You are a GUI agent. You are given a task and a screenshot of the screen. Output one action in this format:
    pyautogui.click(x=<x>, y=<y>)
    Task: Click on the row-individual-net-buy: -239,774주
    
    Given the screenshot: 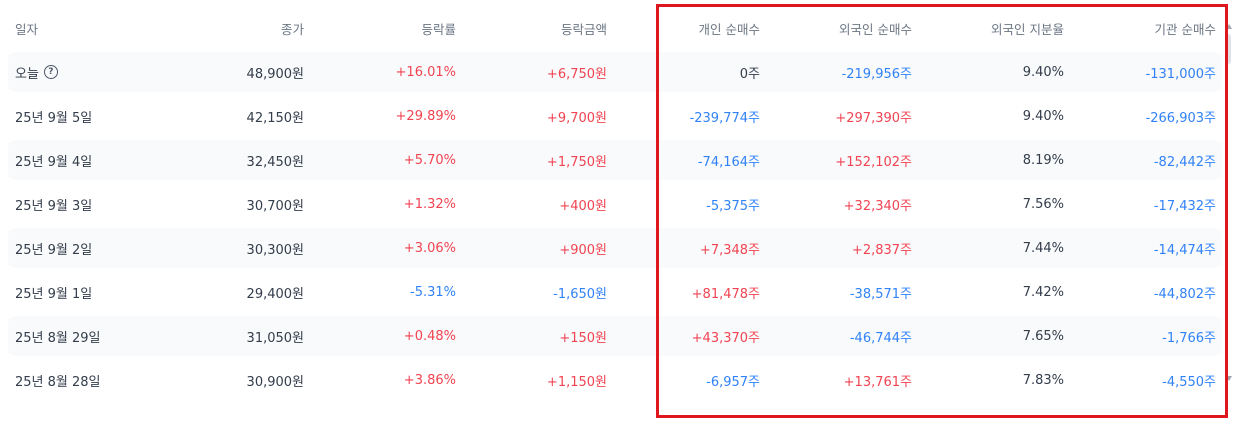 What is the action you would take?
    pyautogui.click(x=724, y=118)
    